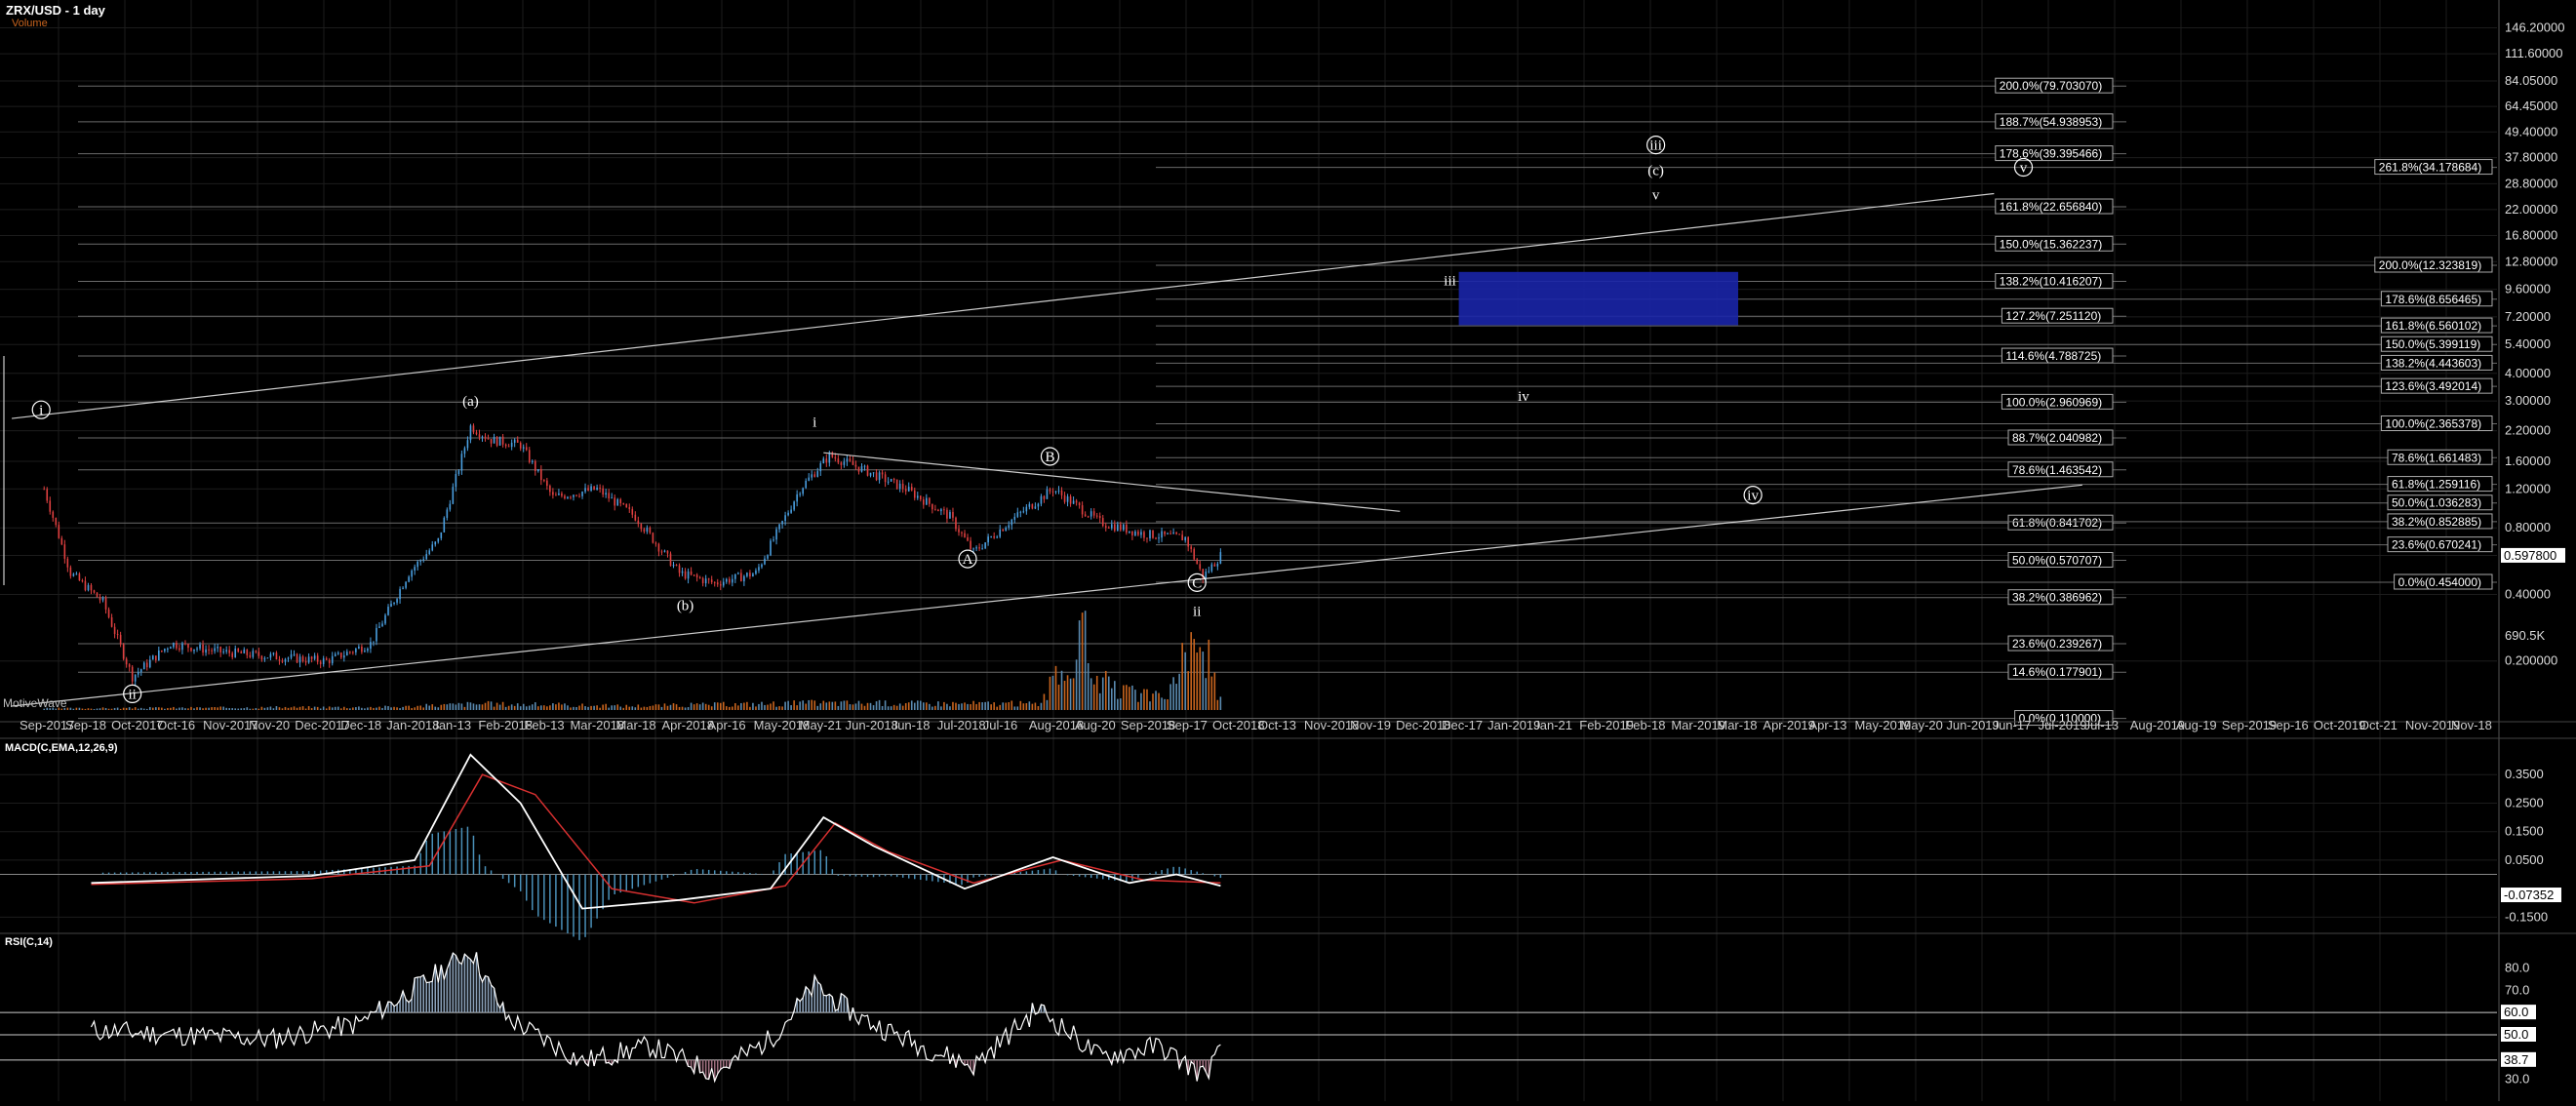  What do you see at coordinates (685, 605) in the screenshot?
I see `wave-label: (b)` at bounding box center [685, 605].